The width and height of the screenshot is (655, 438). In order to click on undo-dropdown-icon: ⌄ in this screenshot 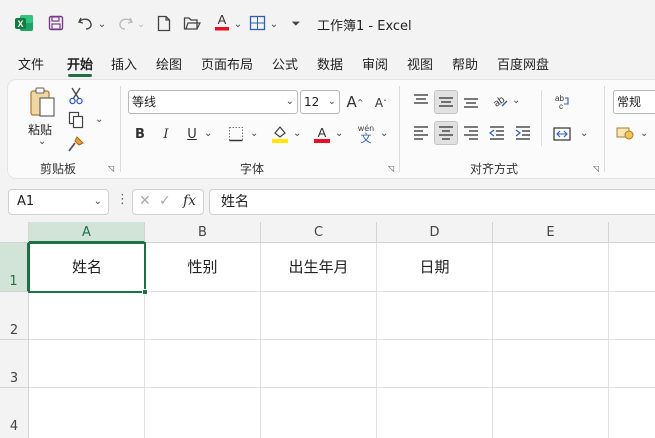, I will do `click(102, 24)`.